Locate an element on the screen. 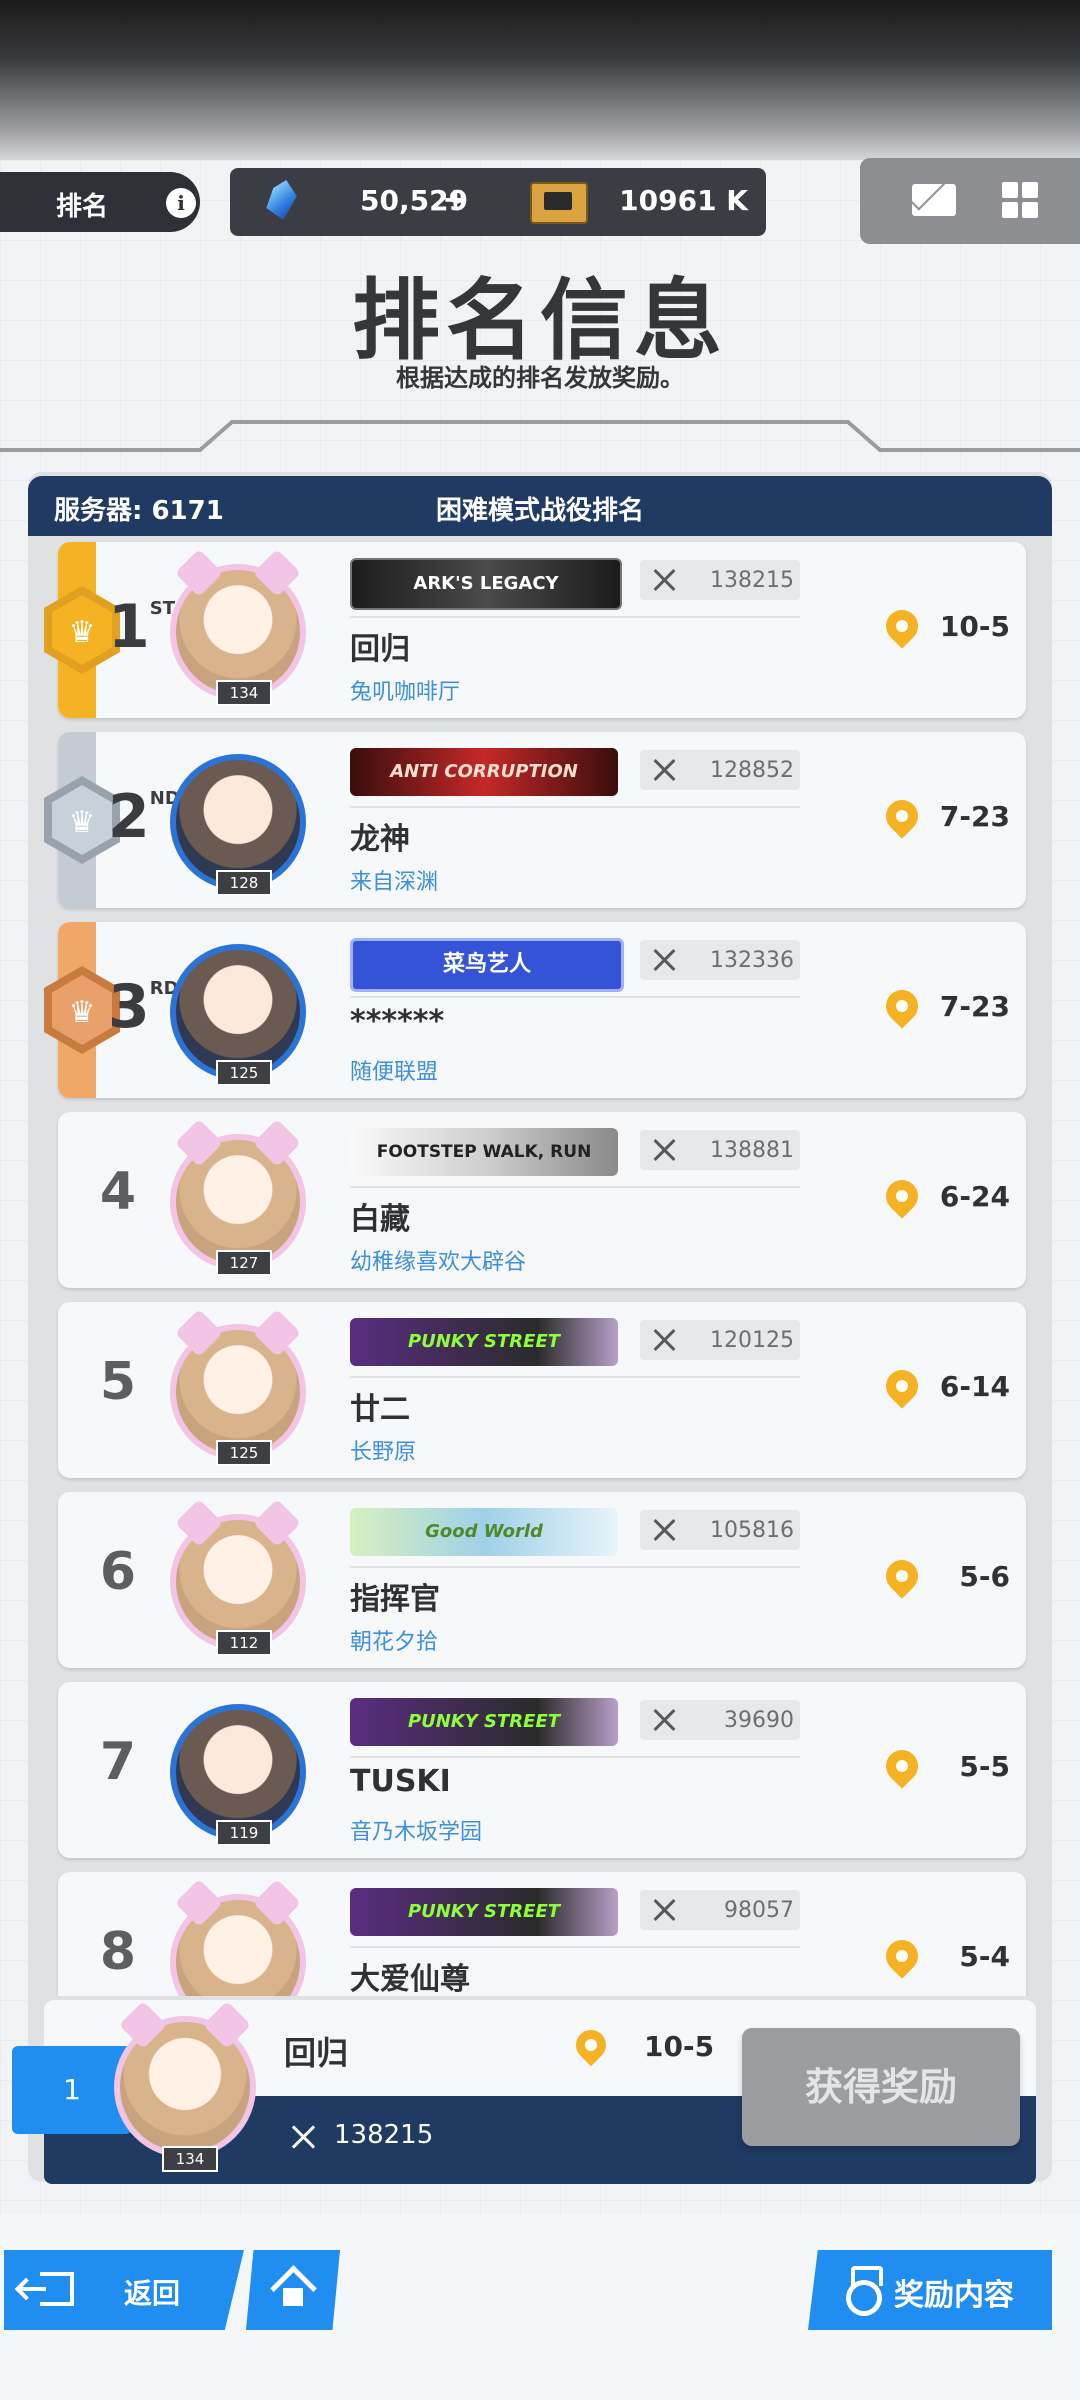  rank-number: 6 is located at coordinates (118, 1572).